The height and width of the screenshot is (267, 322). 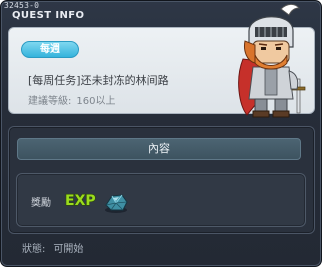 I want to click on quest-name: [每周任务]还未封冻的林间路, so click(x=98, y=80).